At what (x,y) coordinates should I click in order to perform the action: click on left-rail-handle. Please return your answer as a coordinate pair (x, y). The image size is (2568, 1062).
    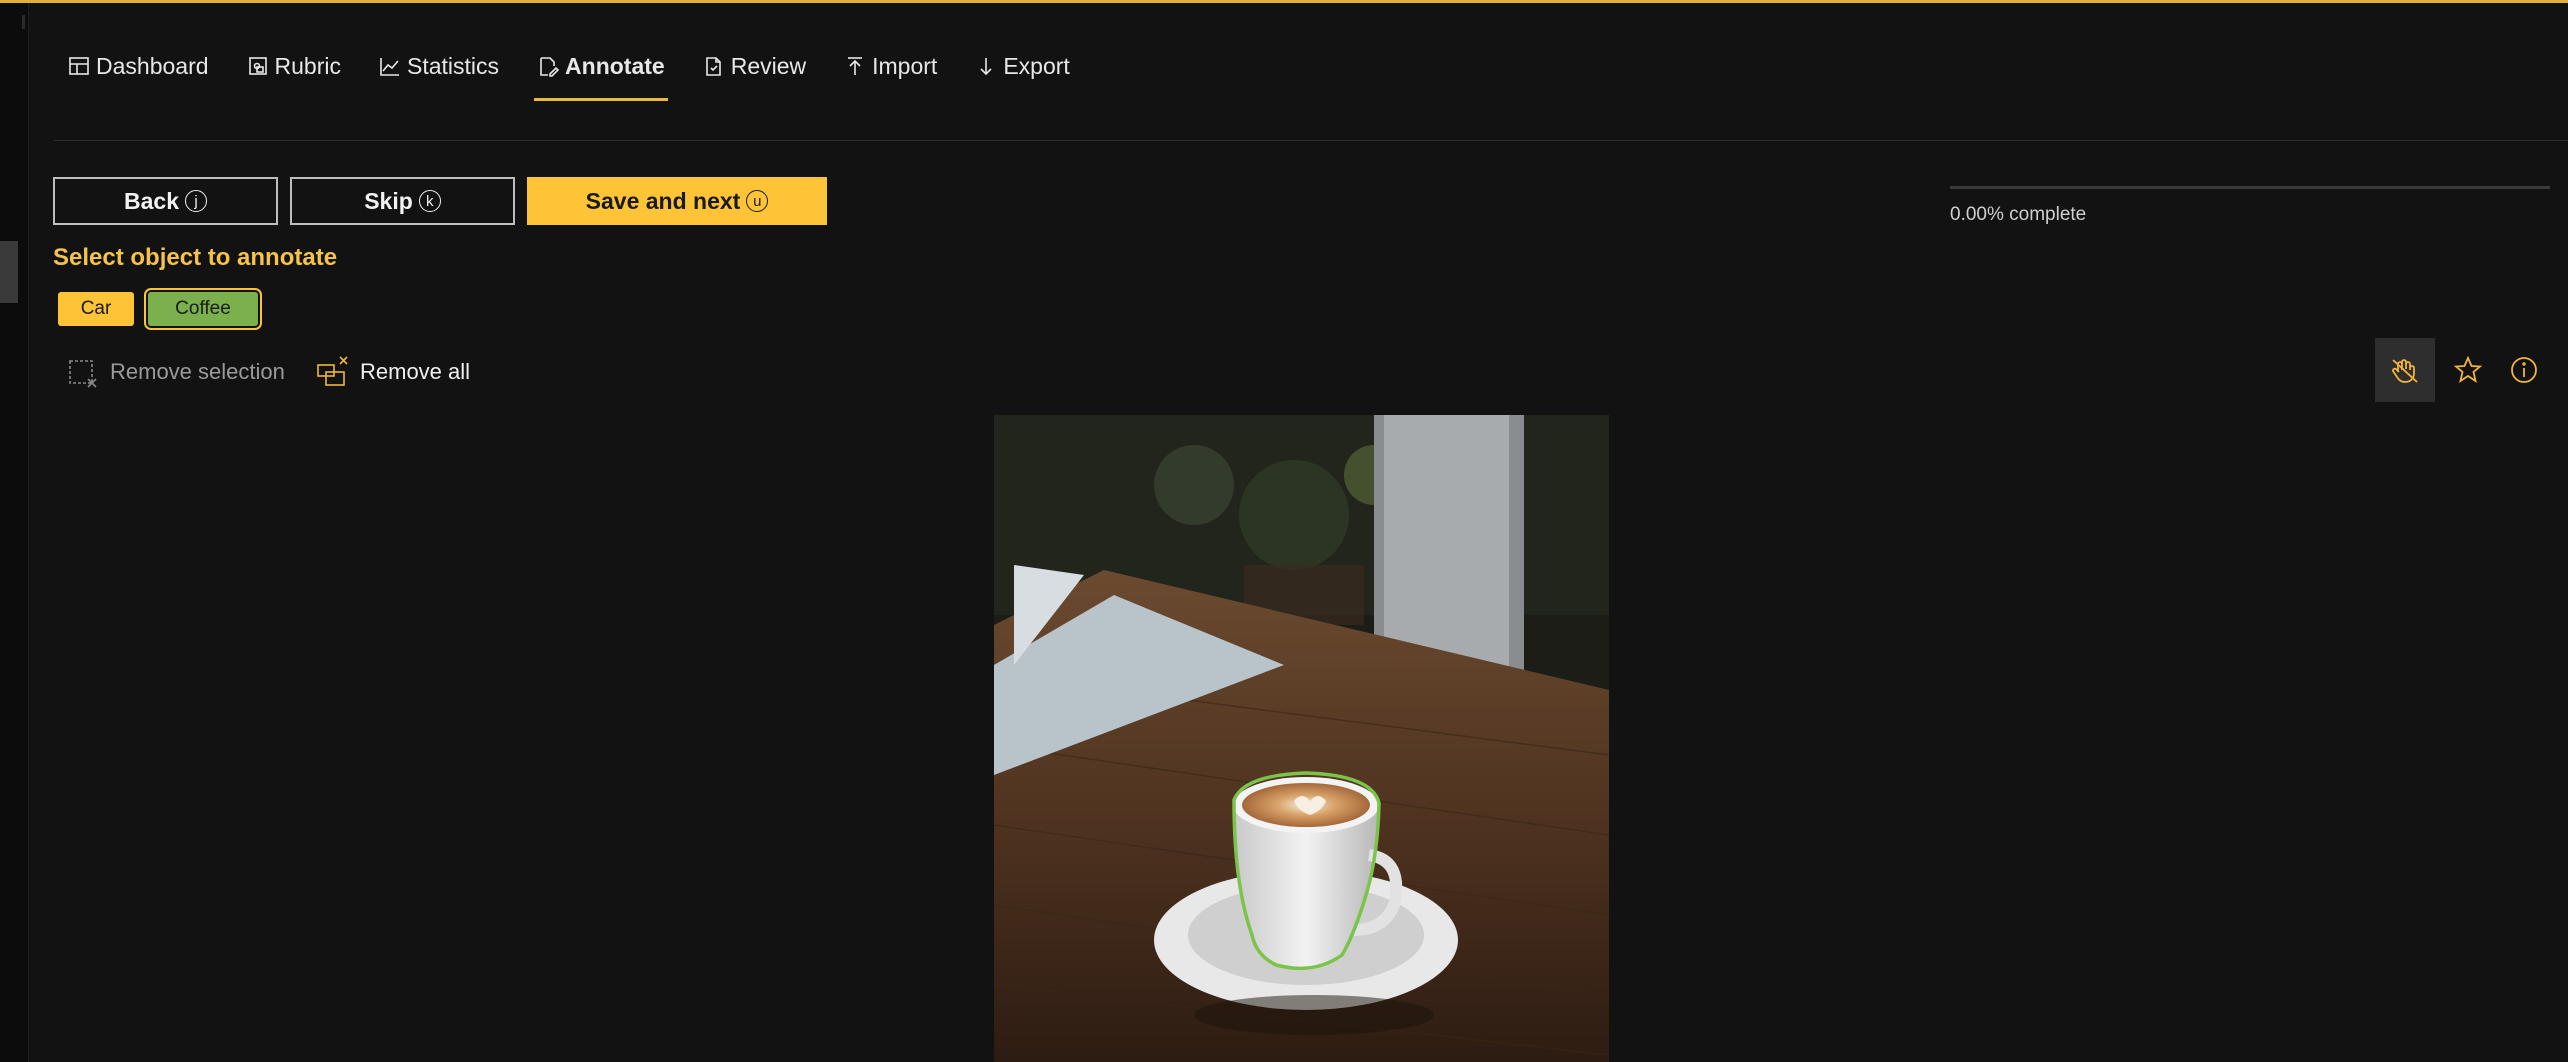
    Looking at the image, I should click on (9, 272).